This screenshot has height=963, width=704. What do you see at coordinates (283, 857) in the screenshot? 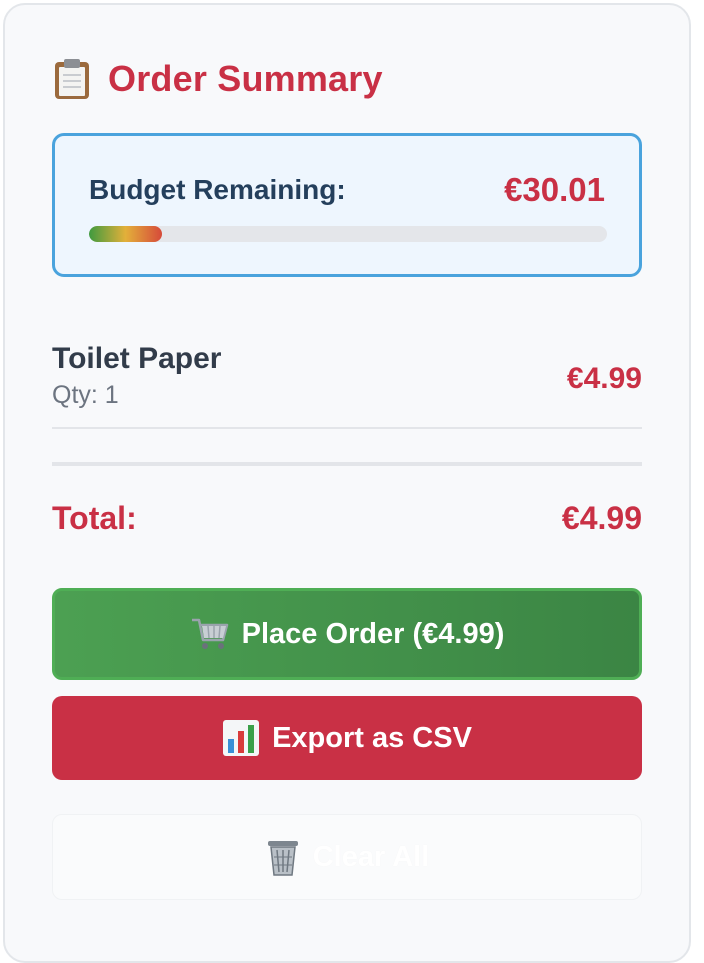
I see `trash-icon` at bounding box center [283, 857].